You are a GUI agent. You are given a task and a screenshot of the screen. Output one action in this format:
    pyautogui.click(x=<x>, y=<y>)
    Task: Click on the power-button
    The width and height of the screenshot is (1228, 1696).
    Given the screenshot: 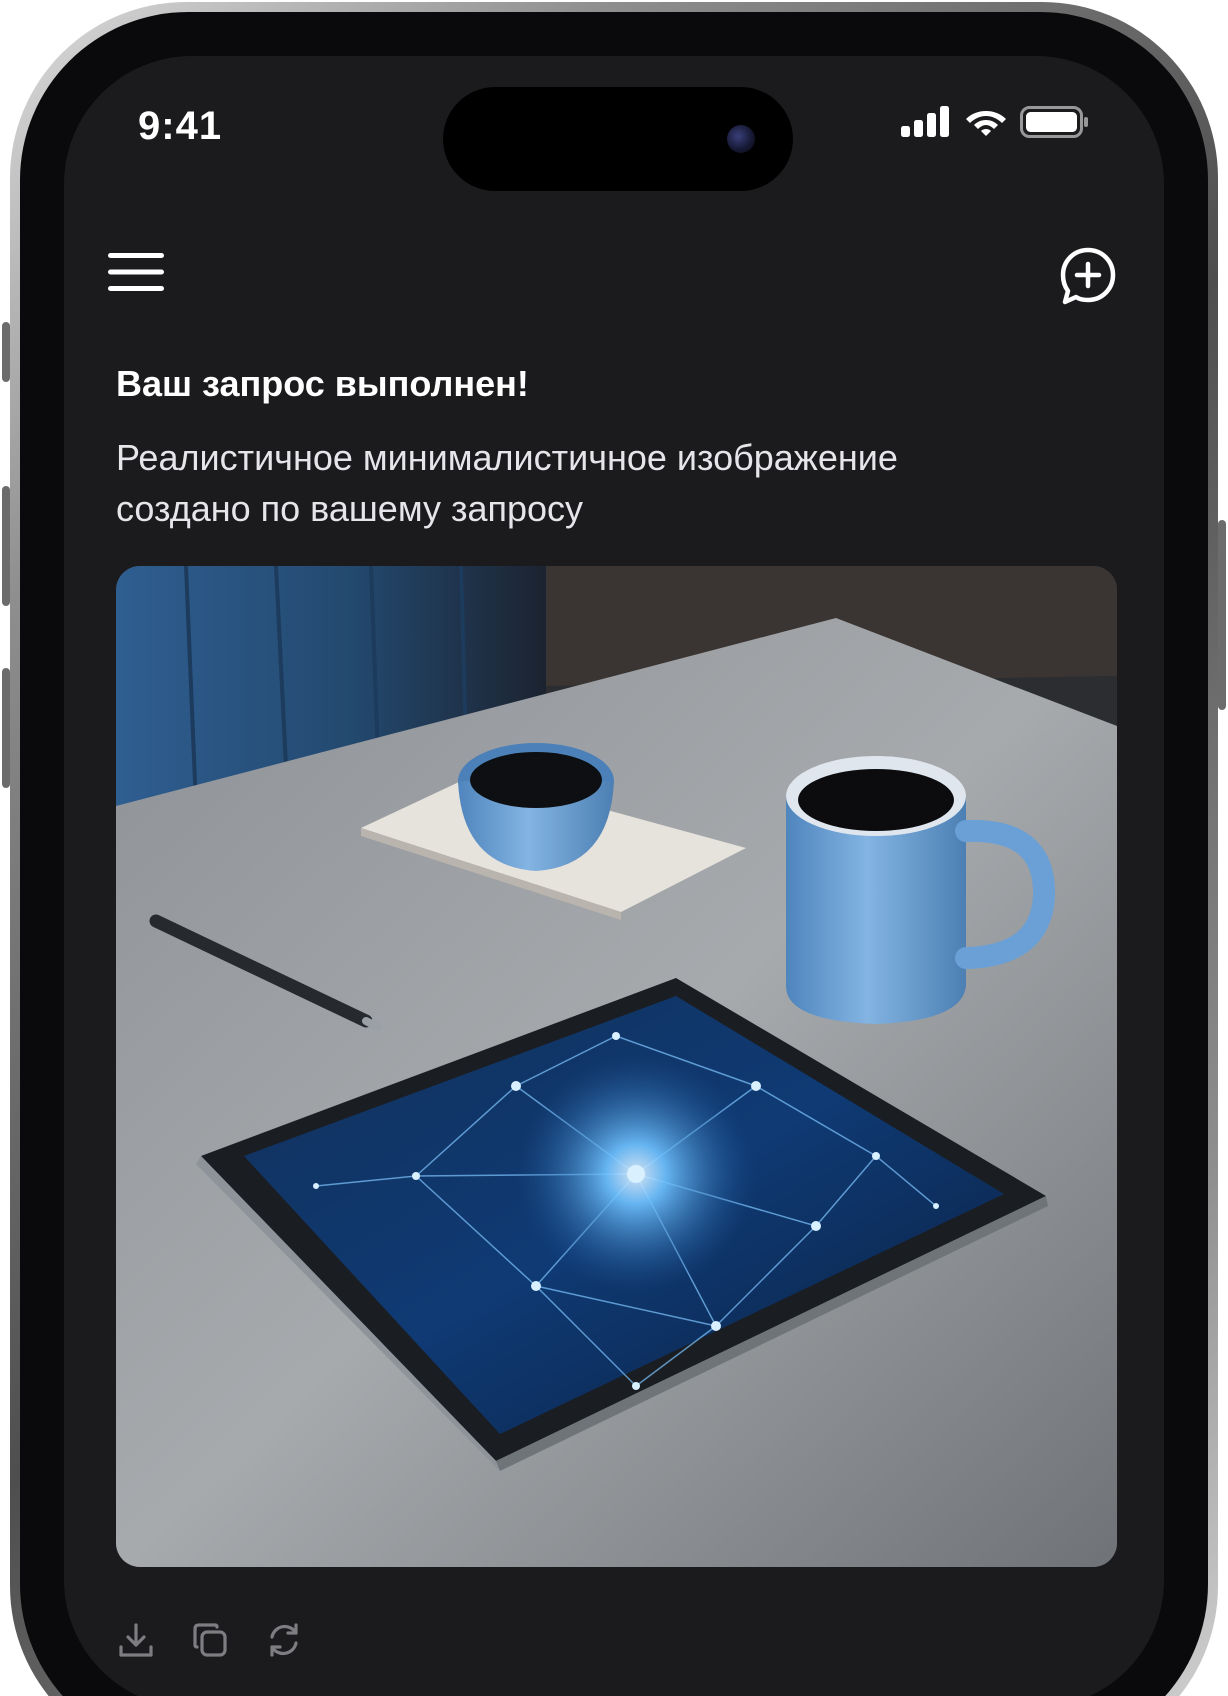 What is the action you would take?
    pyautogui.click(x=1222, y=615)
    